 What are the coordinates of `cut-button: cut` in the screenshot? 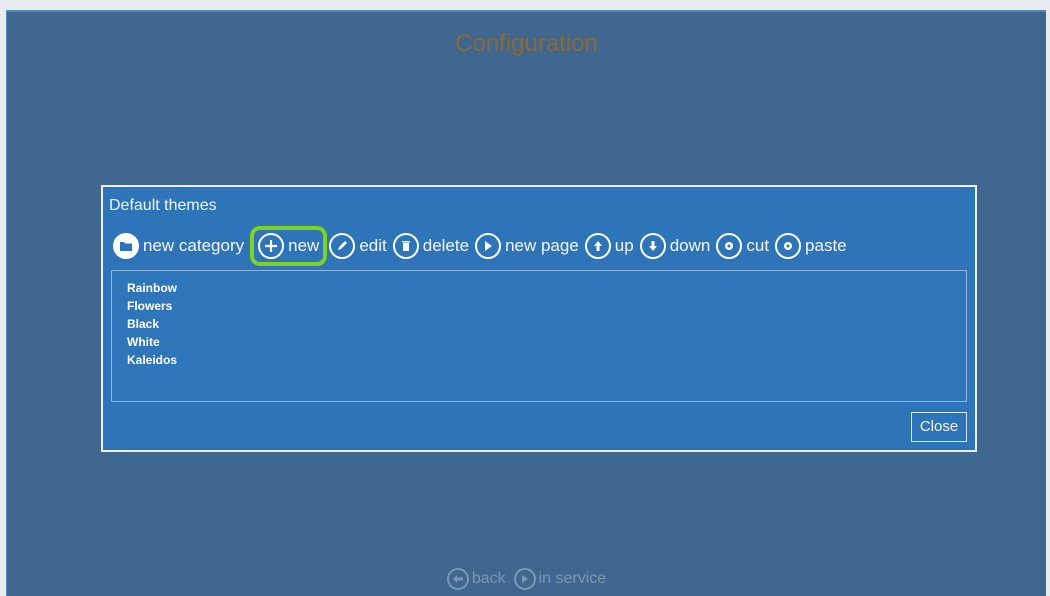 It's located at (742, 246).